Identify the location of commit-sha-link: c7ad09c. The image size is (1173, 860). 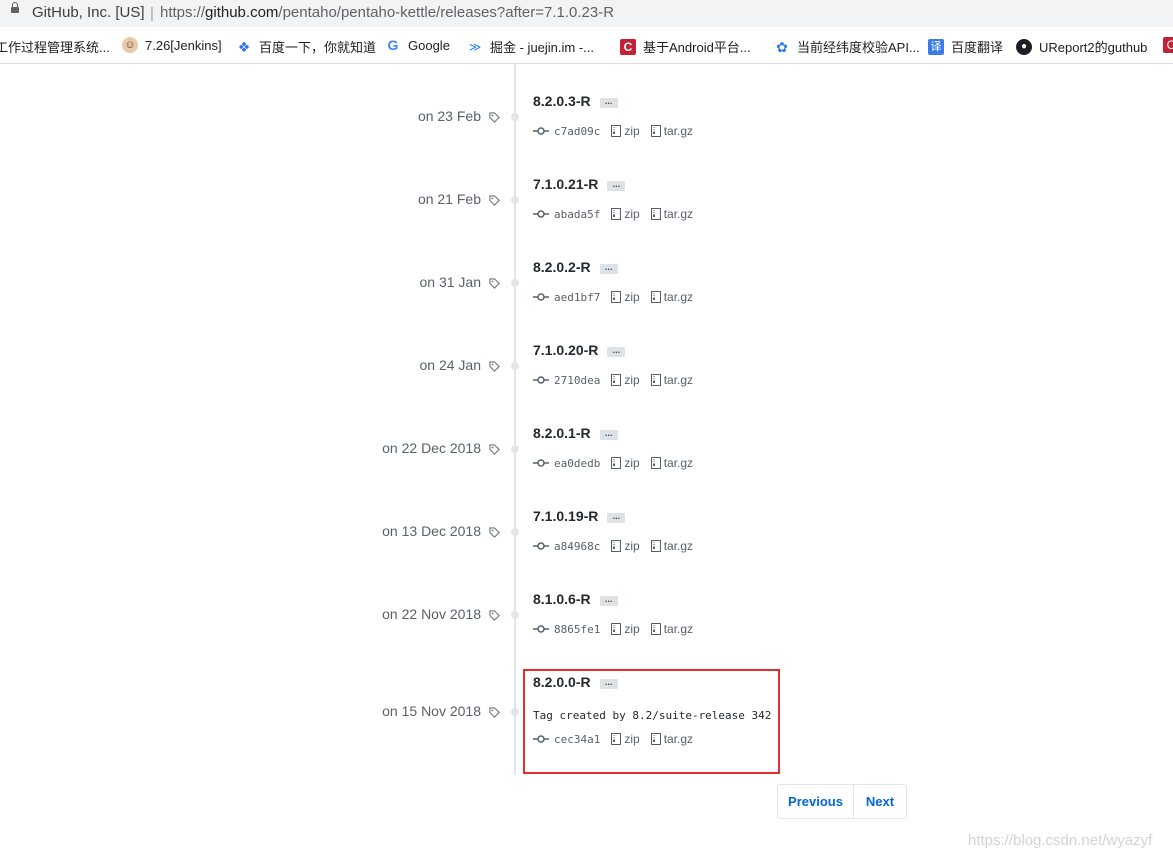
(577, 131).